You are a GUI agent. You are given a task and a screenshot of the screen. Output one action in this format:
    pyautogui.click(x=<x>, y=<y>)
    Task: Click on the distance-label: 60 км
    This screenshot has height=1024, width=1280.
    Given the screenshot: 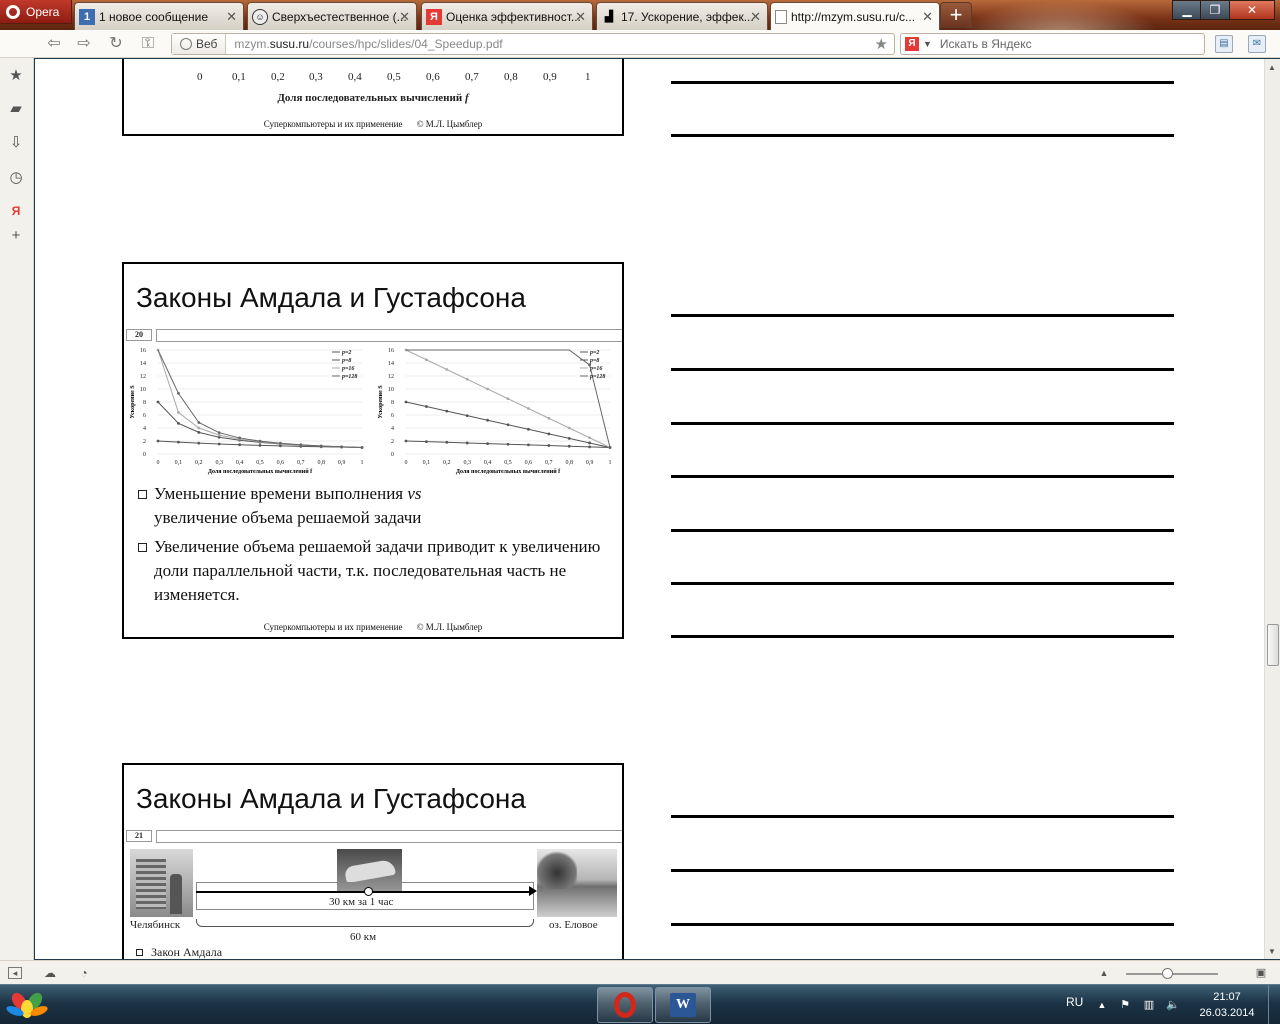 What is the action you would take?
    pyautogui.click(x=363, y=937)
    